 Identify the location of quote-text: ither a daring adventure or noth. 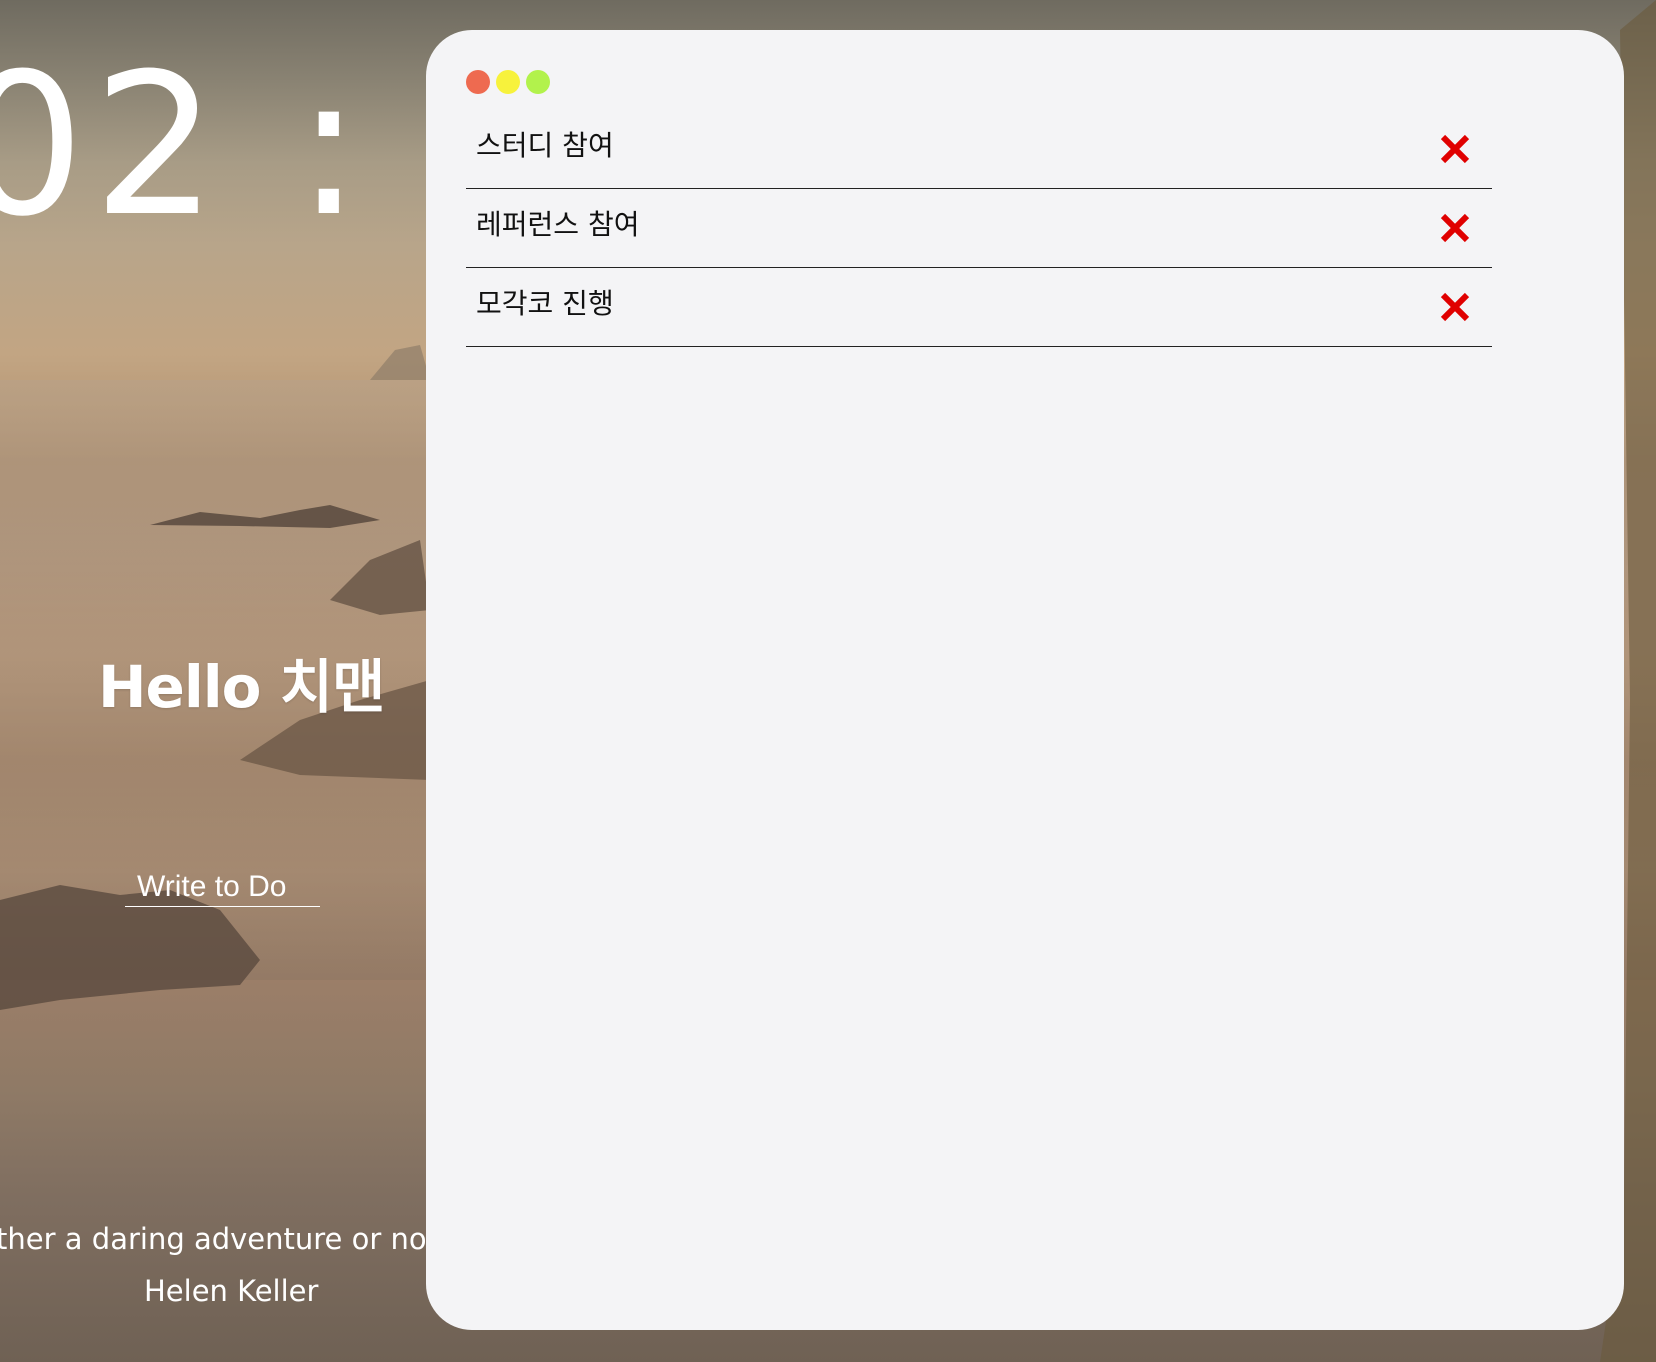
(228, 1239).